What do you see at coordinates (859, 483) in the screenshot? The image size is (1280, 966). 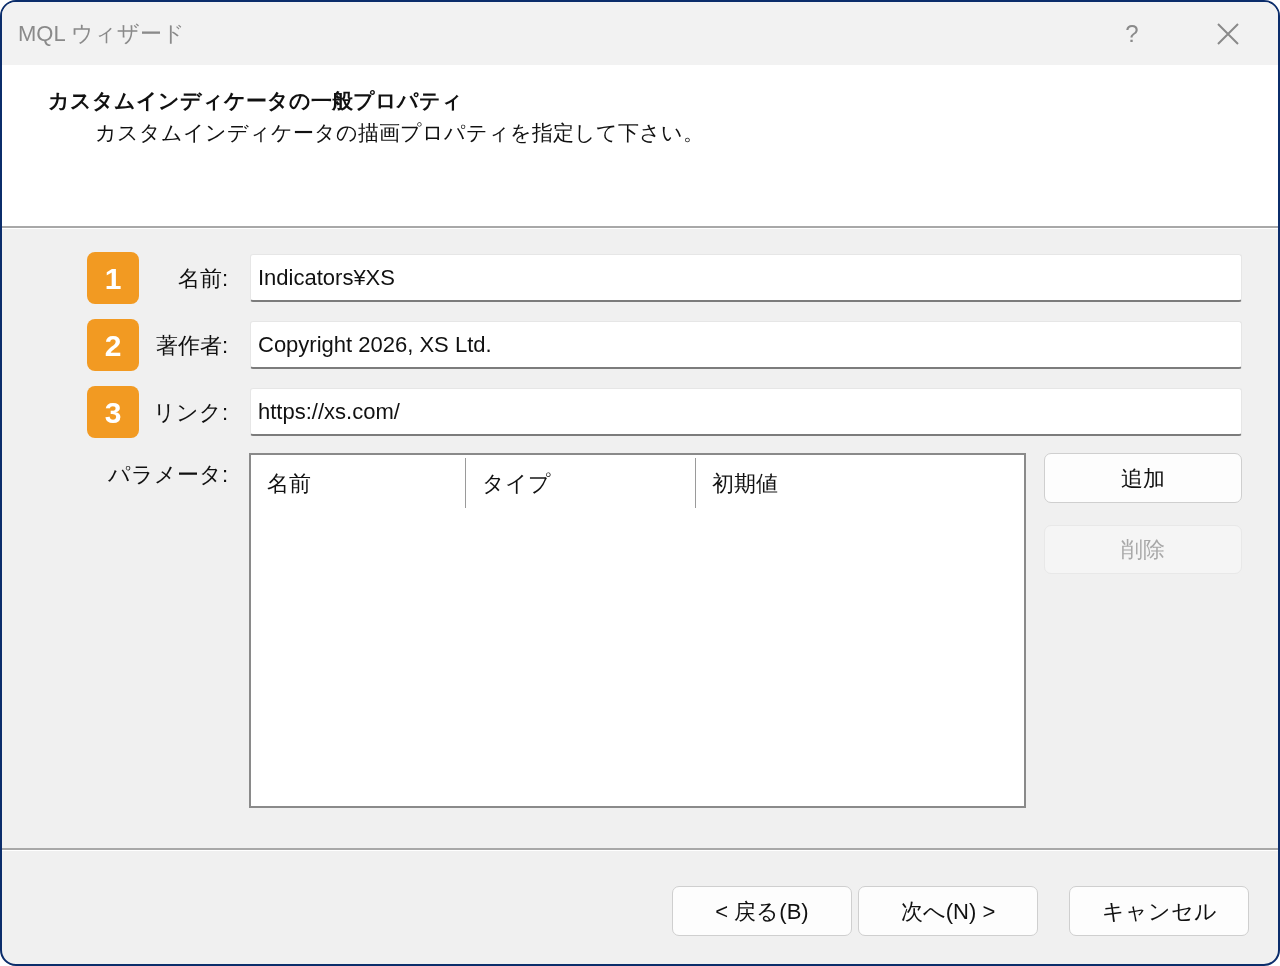 I see `column-header: 初期値` at bounding box center [859, 483].